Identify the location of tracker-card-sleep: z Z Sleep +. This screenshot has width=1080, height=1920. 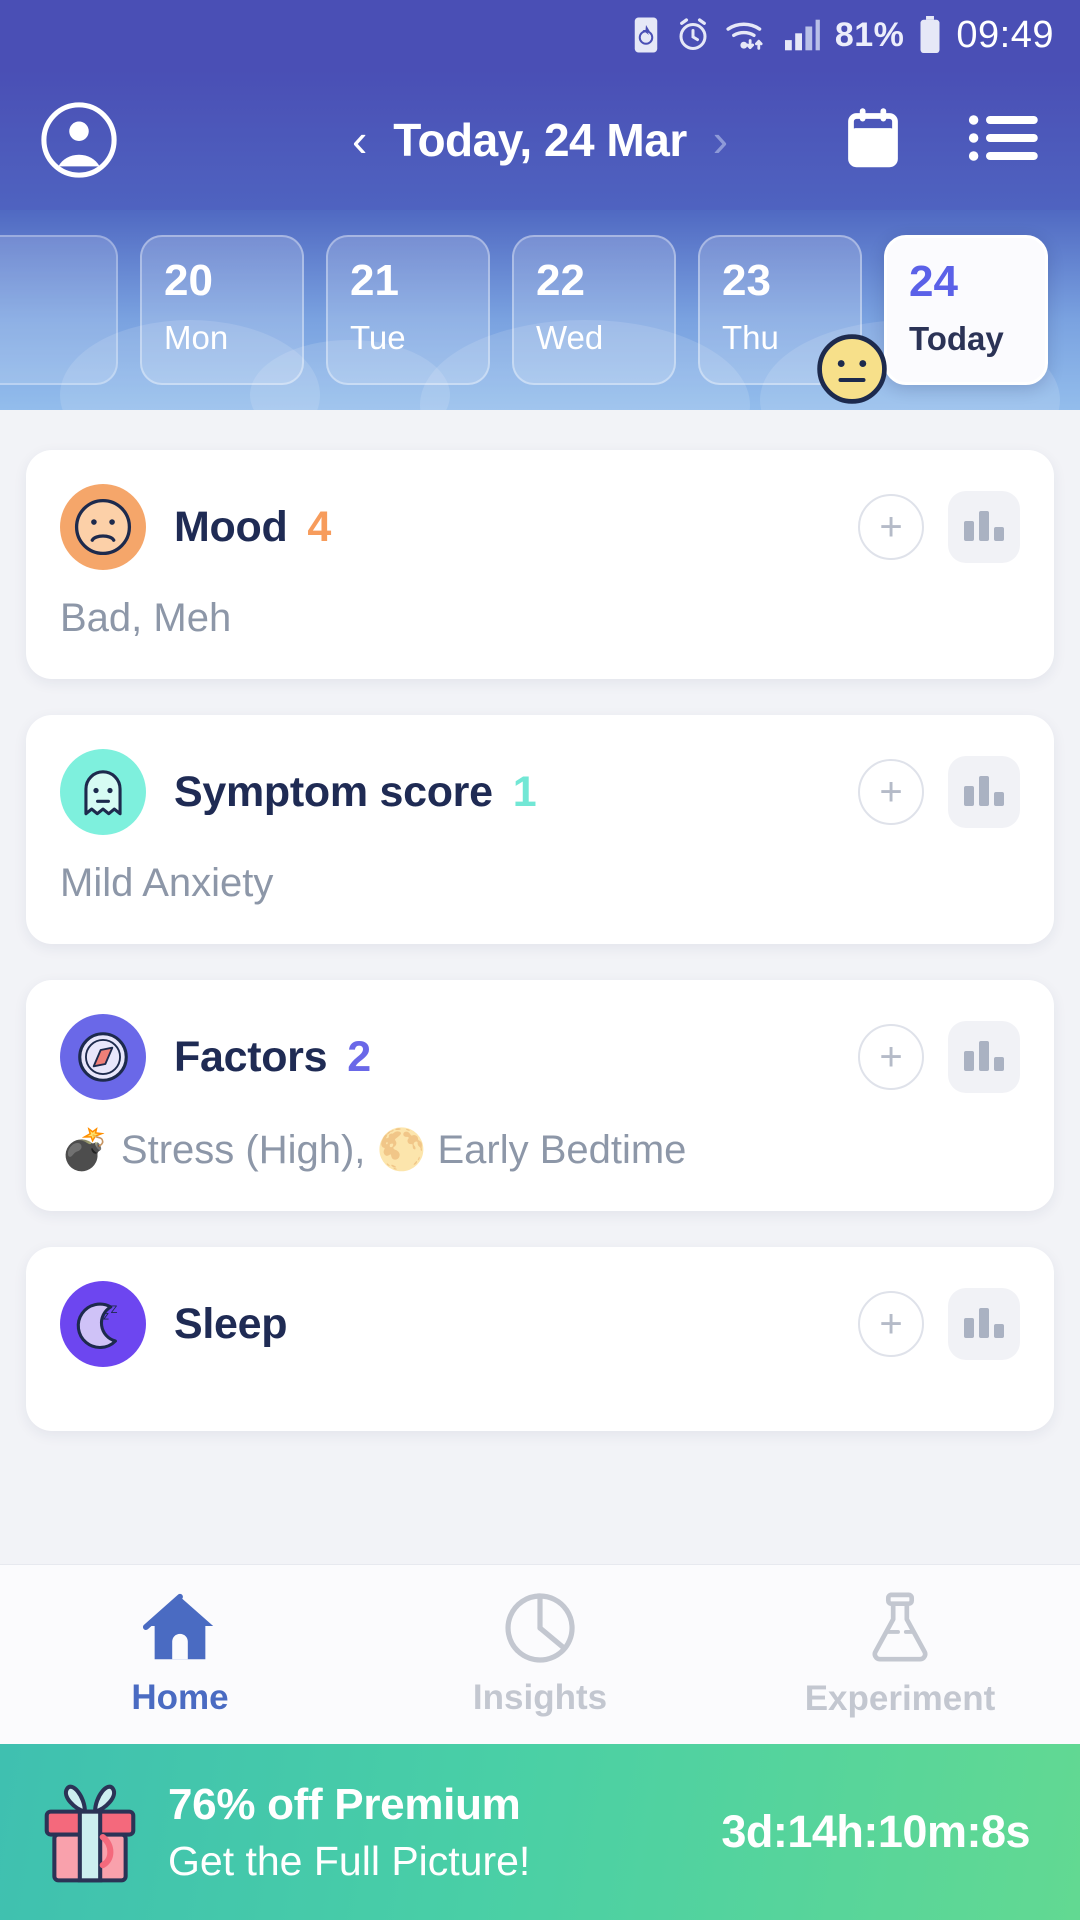
(540, 1339).